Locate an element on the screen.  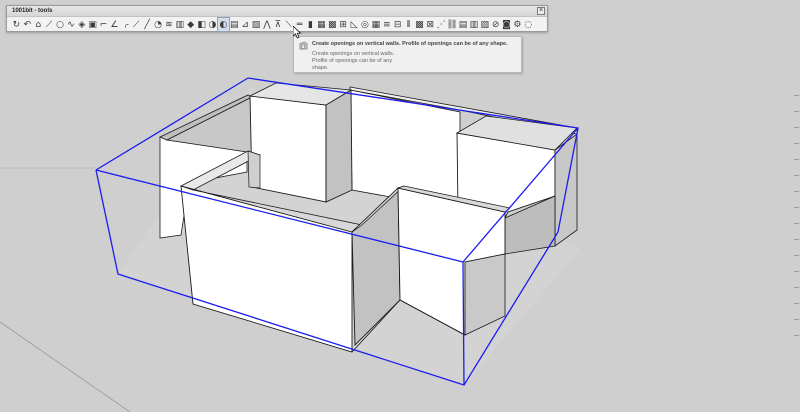
deck-tool-icon: ▩ is located at coordinates (332, 24).